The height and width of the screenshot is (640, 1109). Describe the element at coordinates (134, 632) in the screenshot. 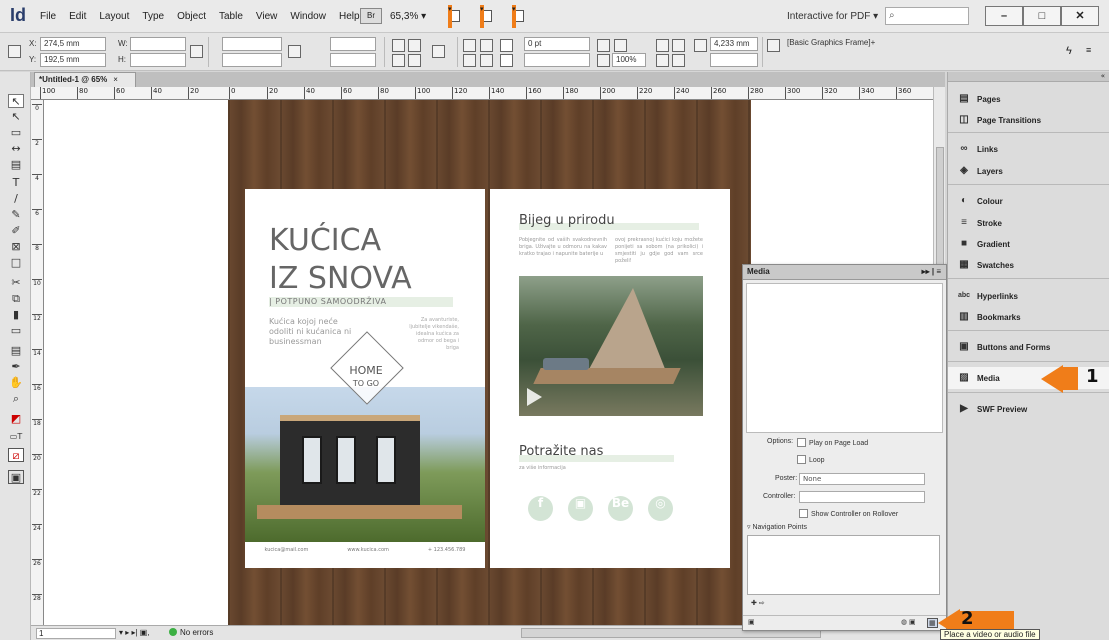

I see `page-navigation: ▾ ▸ ▸| ▣,` at that location.